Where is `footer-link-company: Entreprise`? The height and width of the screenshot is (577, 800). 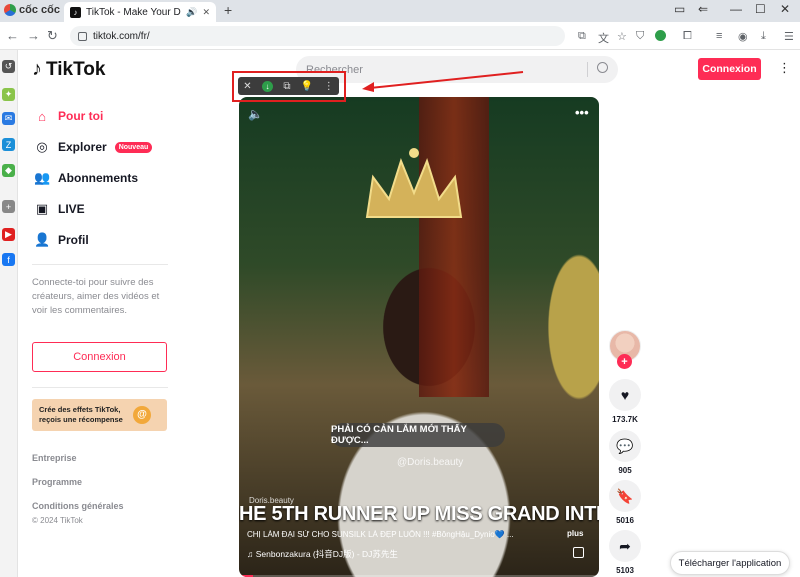 footer-link-company: Entreprise is located at coordinates (54, 458).